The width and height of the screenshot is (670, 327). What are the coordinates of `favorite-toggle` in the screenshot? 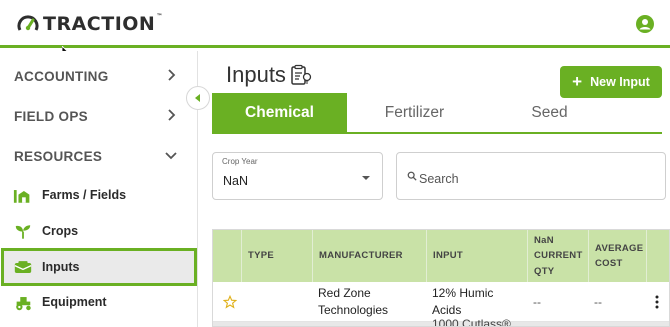 It's located at (229, 302).